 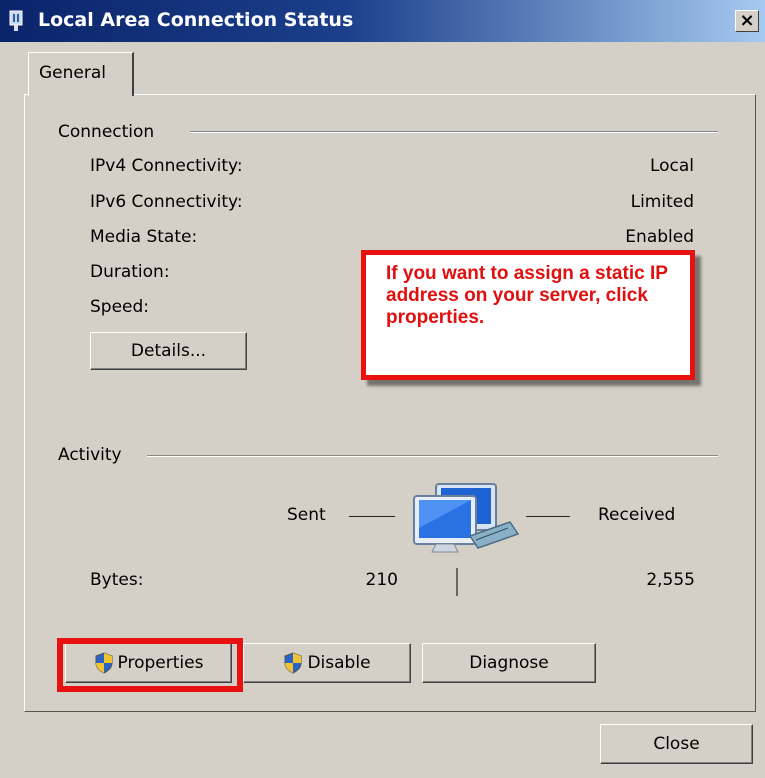 I want to click on received-label: Received, so click(x=637, y=515).